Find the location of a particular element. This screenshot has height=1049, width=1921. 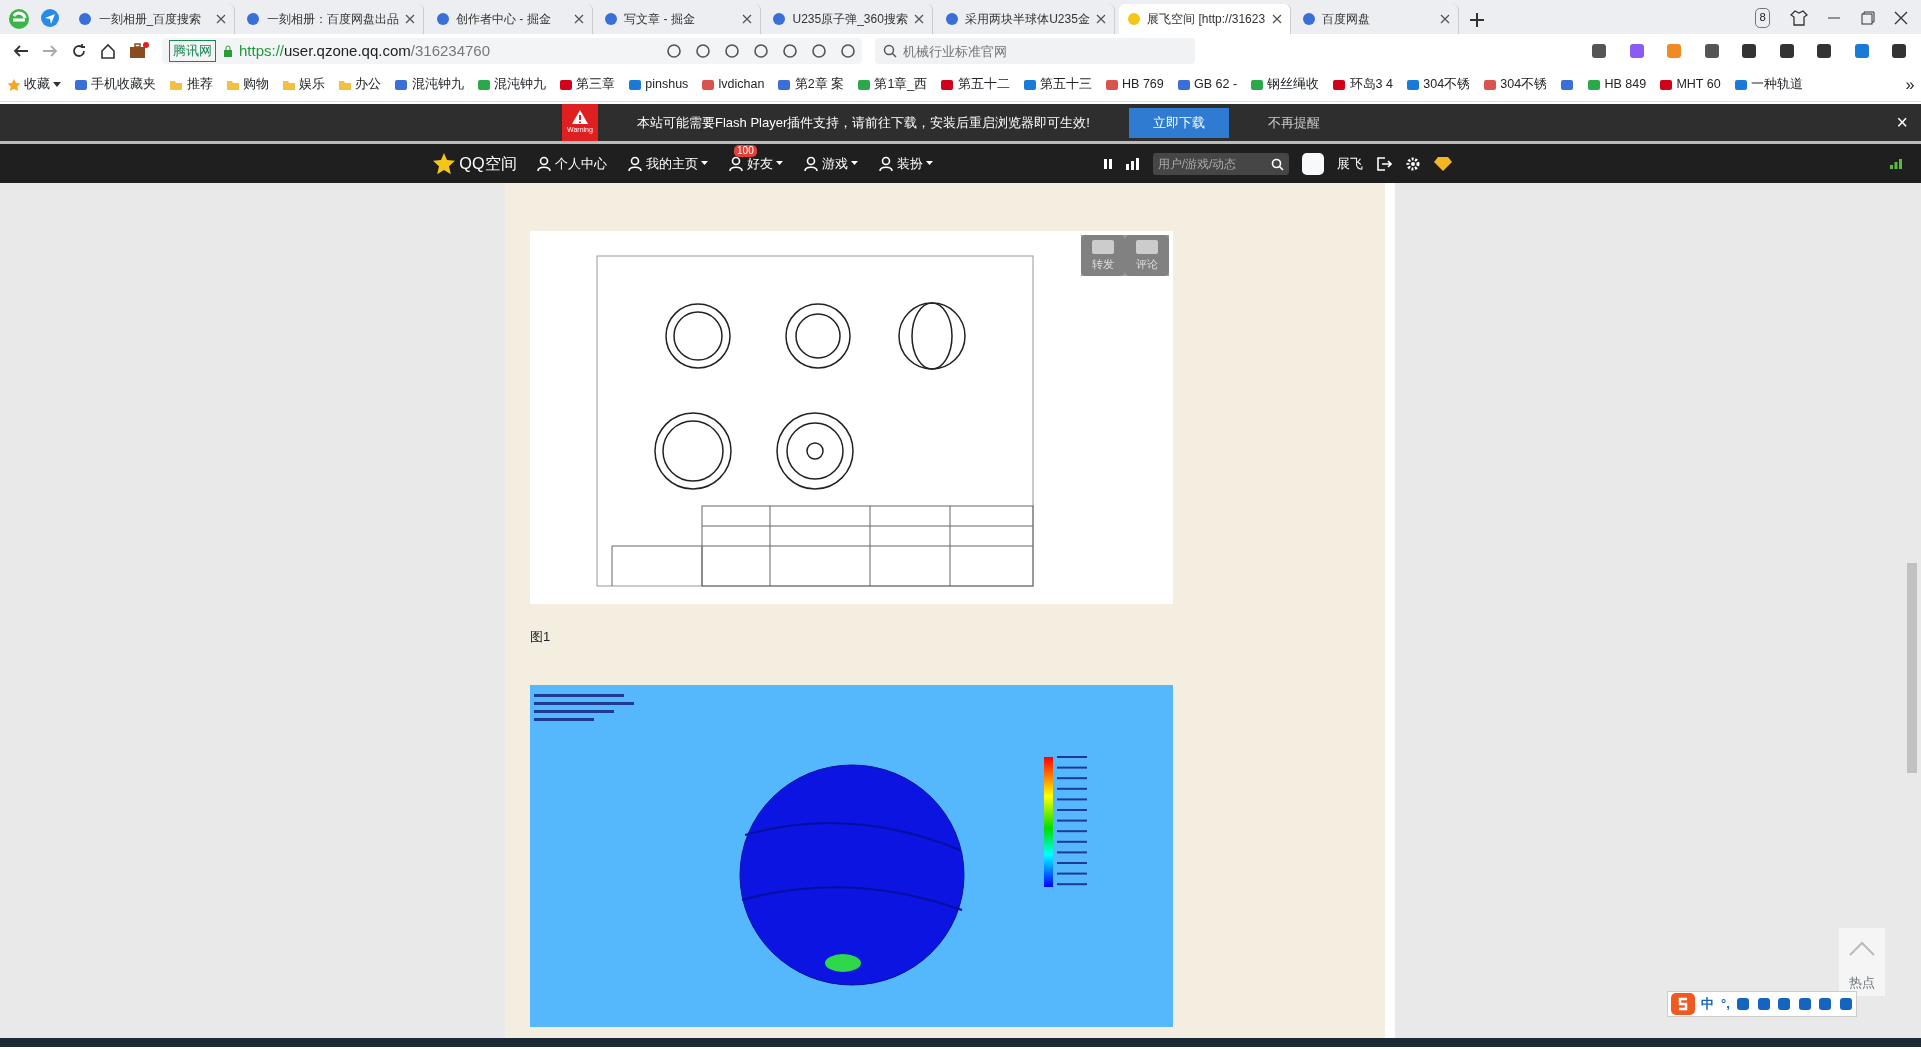

bookmark-link: 办公 is located at coordinates (360, 84).